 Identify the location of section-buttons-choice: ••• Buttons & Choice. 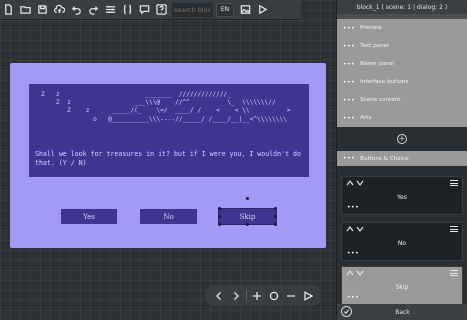
(402, 158).